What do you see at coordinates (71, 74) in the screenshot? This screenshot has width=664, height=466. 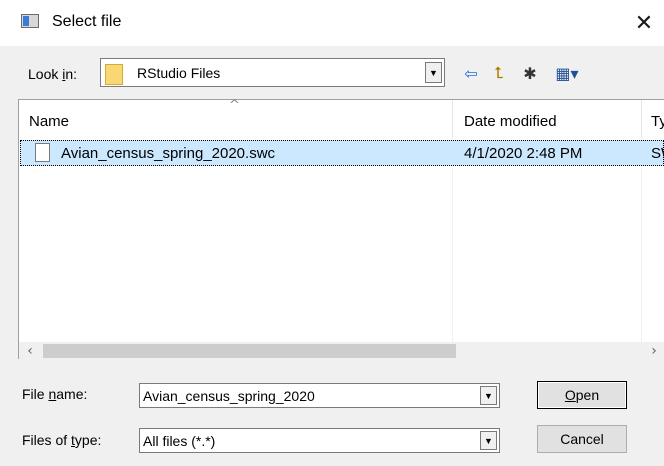 I see `look-in-label-post: n:` at bounding box center [71, 74].